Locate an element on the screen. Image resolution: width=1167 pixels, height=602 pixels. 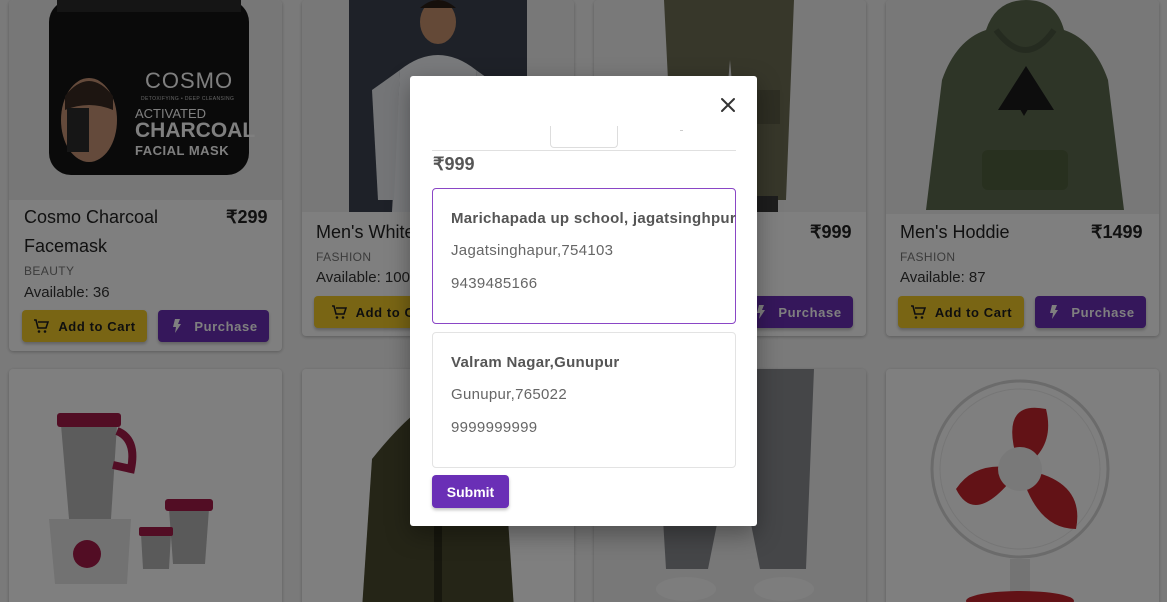
close-icon is located at coordinates (728, 105).